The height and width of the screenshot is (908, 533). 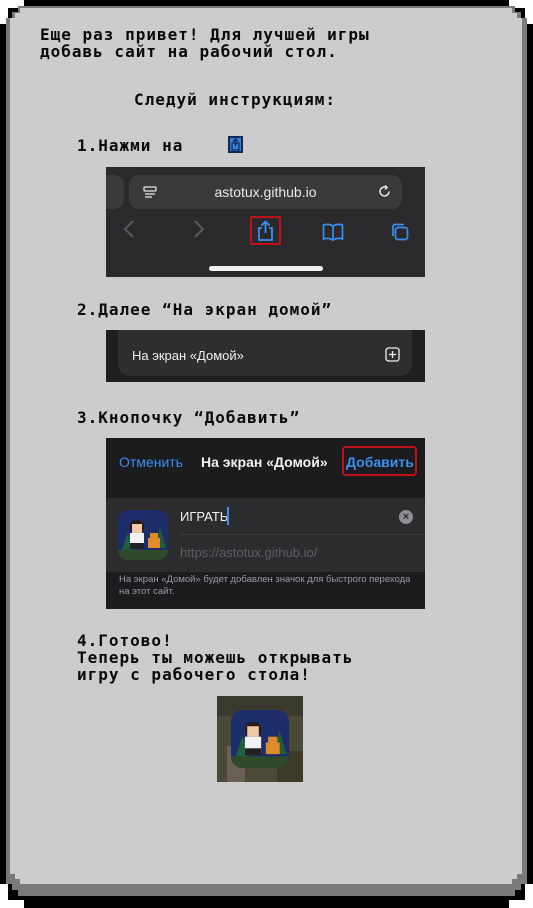 I want to click on step-1-text: 1.Нажми на, so click(x=130, y=145).